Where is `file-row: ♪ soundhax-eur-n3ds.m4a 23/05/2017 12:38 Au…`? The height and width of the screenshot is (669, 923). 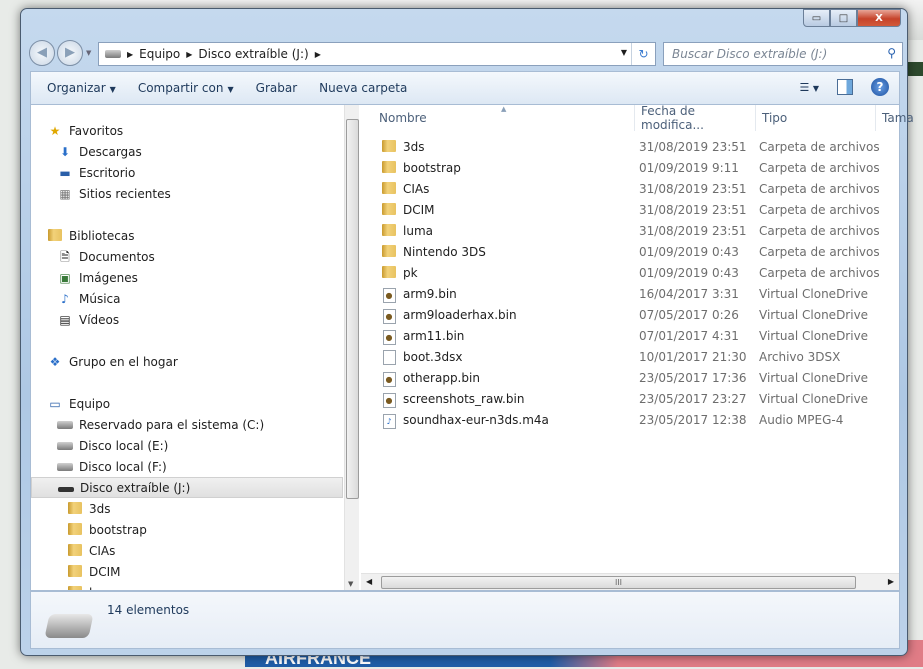 file-row: ♪ soundhax-eur-n3ds.m4a 23/05/2017 12:38 Au… is located at coordinates (631, 419).